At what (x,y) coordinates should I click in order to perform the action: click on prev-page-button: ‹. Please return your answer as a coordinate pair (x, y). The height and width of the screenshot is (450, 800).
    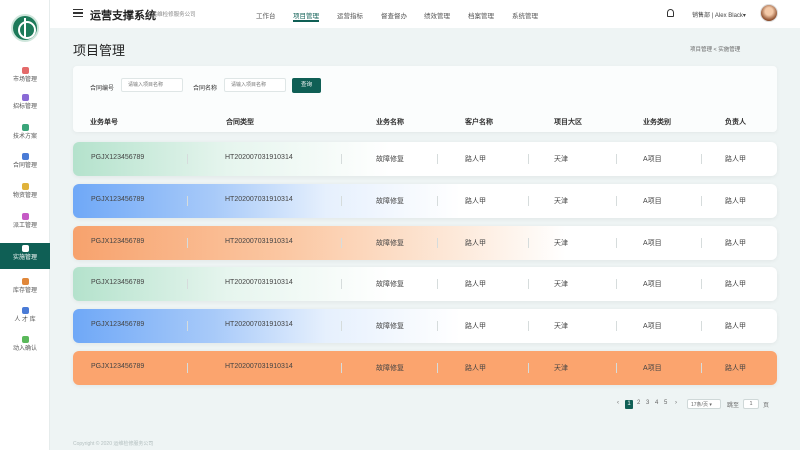
    Looking at the image, I should click on (618, 403).